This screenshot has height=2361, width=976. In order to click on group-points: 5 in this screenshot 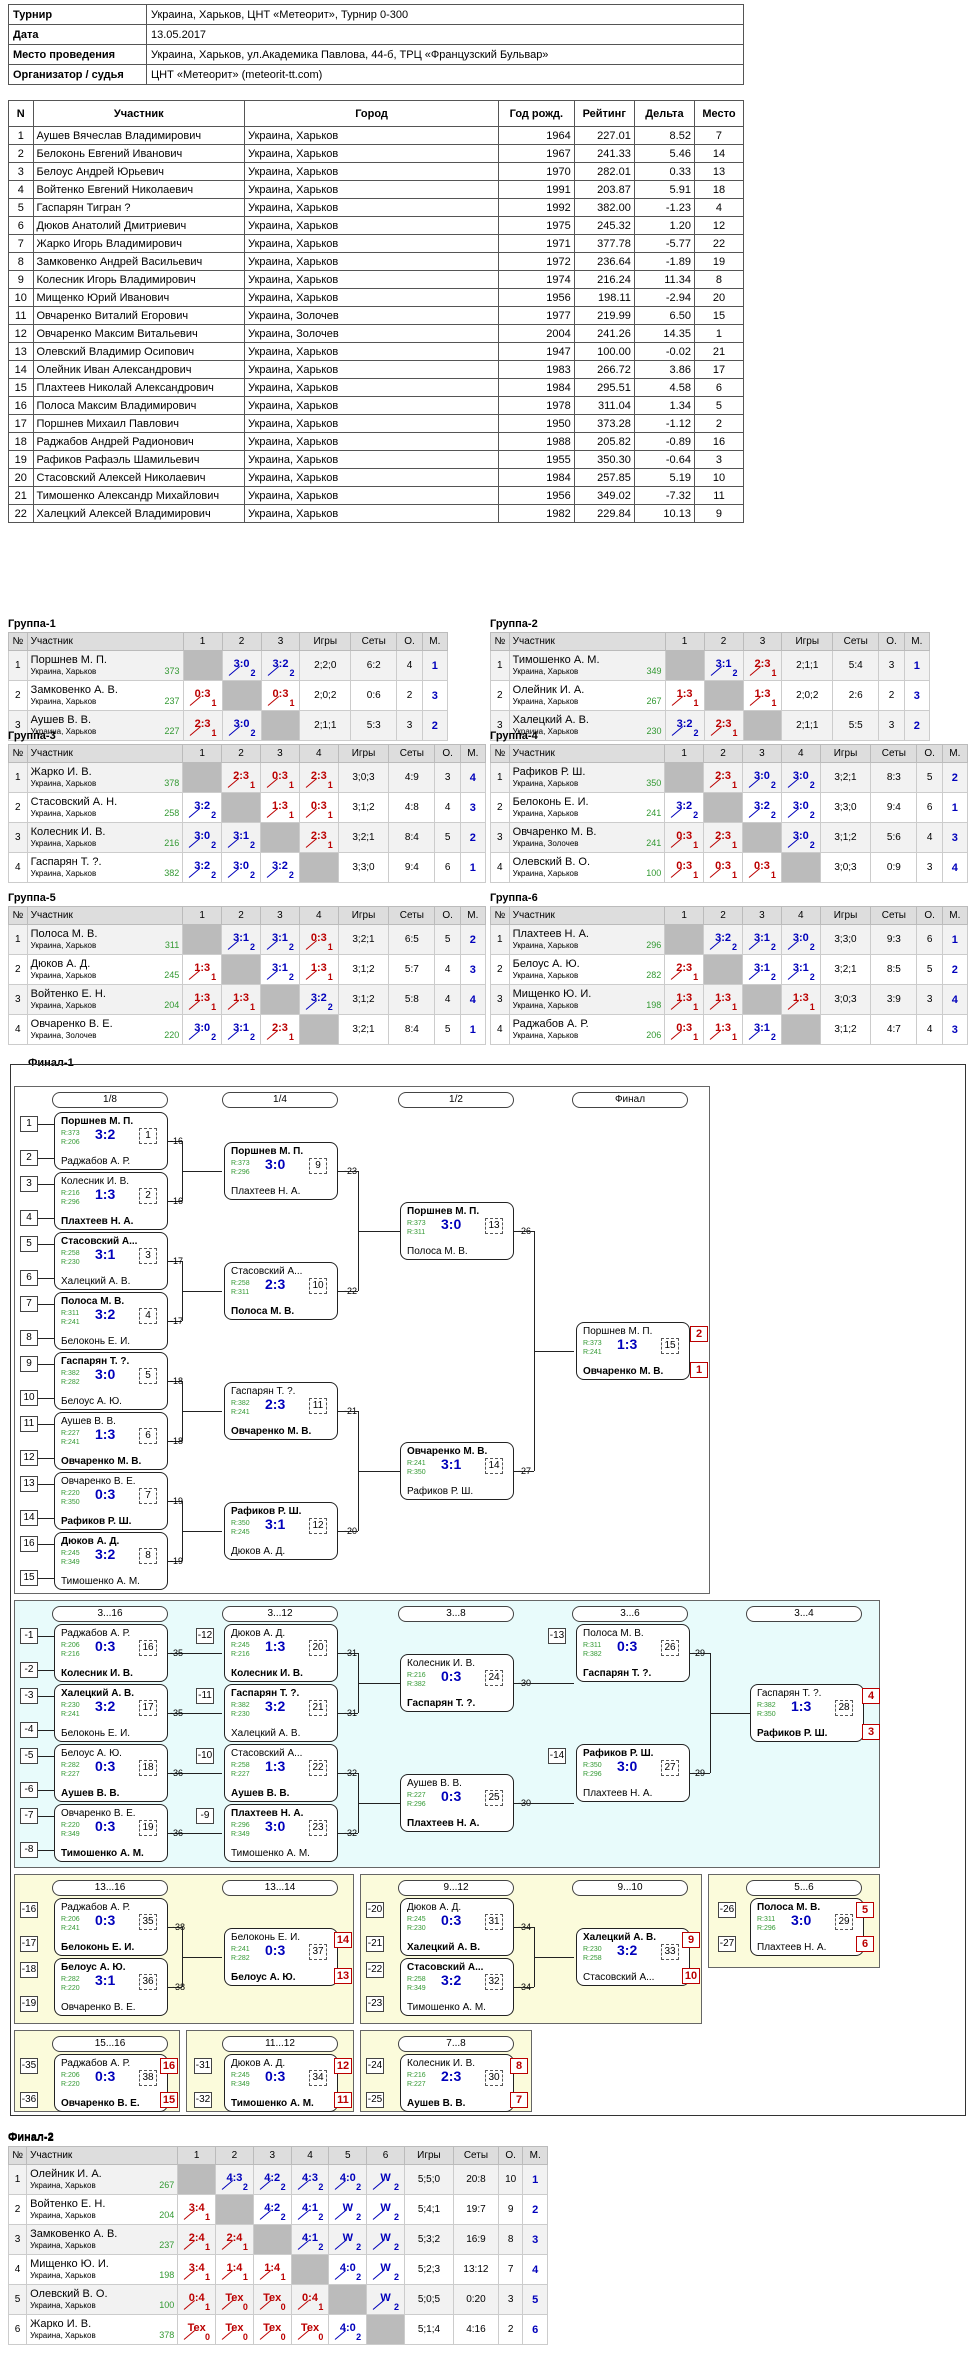, I will do `click(447, 837)`.